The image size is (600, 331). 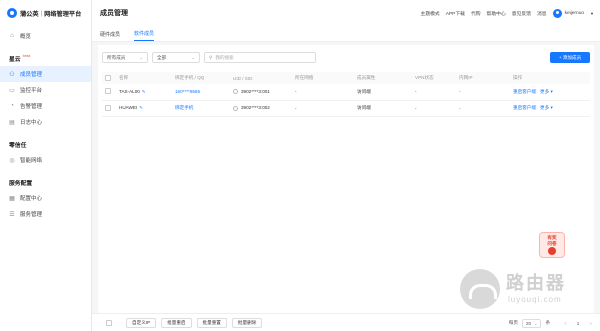 What do you see at coordinates (261, 92) in the screenshot?
I see `uid-cell: 3902****3:001` at bounding box center [261, 92].